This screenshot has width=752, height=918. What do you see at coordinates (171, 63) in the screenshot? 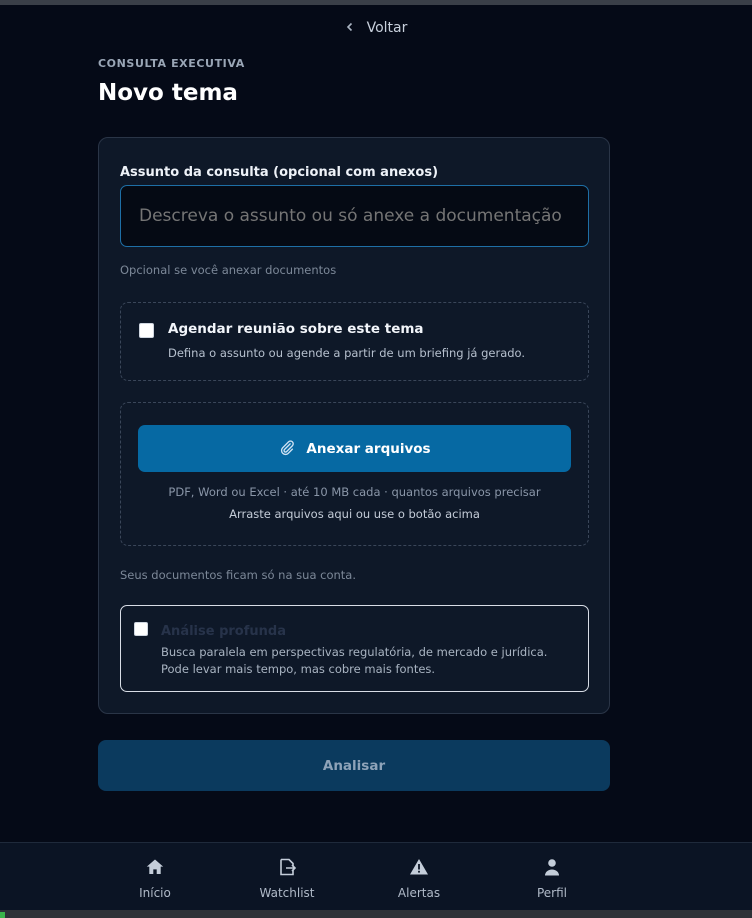
I see `page-eyebrow: CONSULTA EXECUTIVA` at bounding box center [171, 63].